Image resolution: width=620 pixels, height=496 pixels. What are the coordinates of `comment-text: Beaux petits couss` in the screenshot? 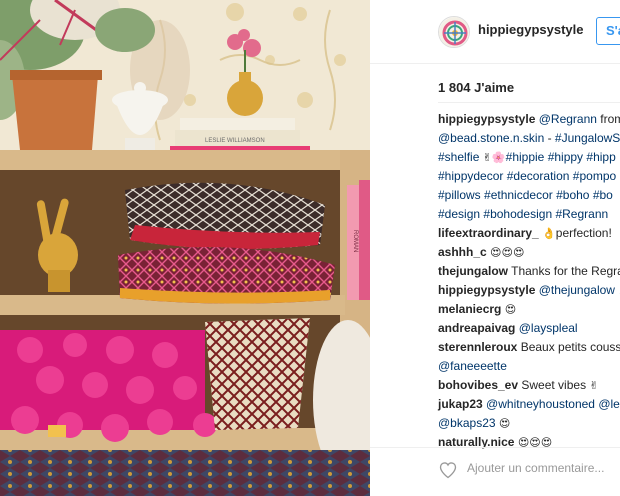 It's located at (568, 347).